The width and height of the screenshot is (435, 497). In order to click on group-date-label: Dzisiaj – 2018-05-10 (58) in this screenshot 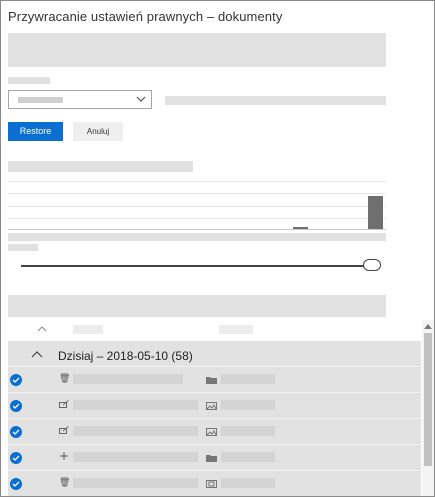, I will do `click(125, 356)`.